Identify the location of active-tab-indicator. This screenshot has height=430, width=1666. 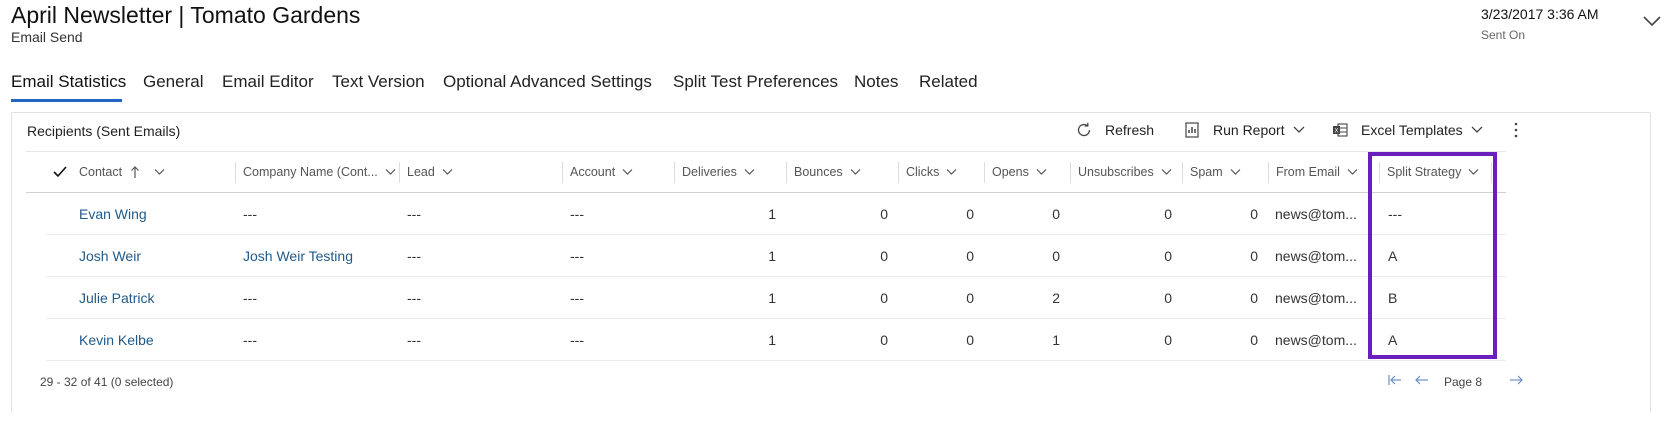
(66, 100).